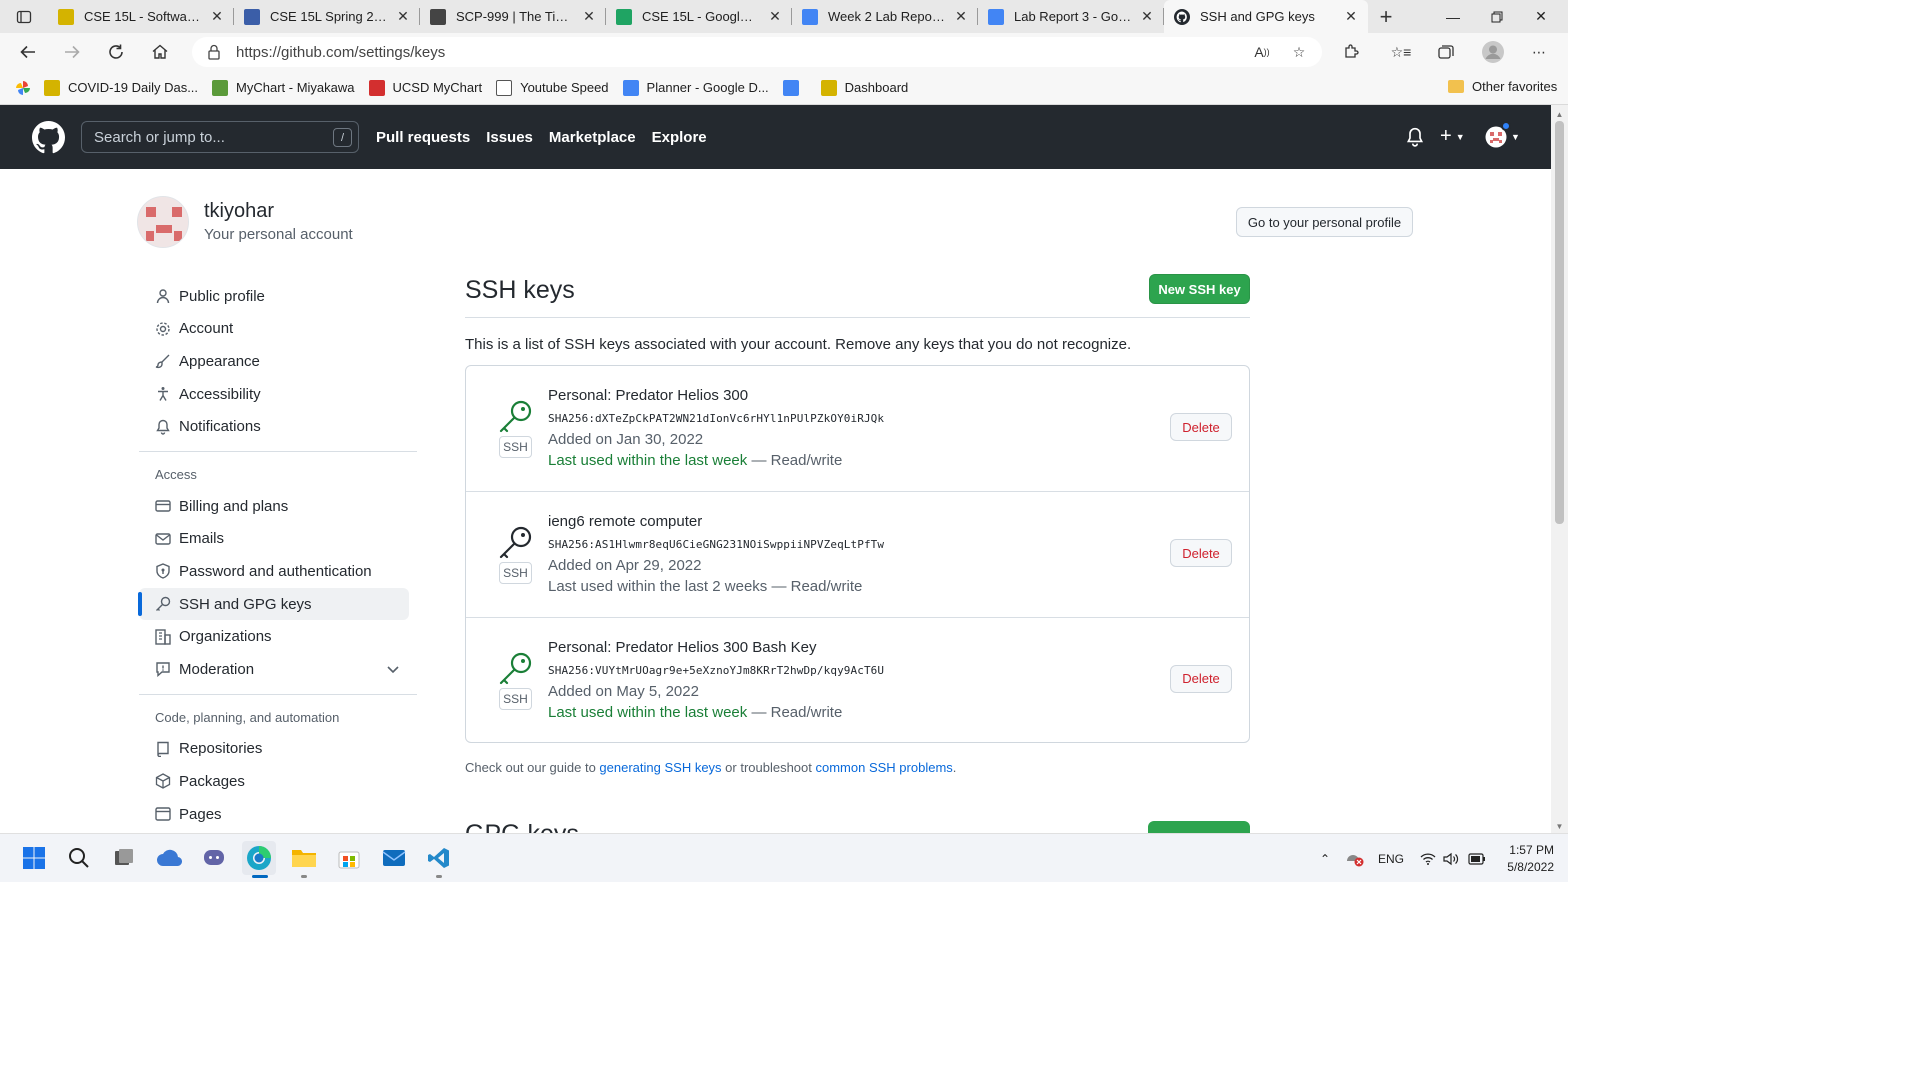  Describe the element at coordinates (1071, 16) in the screenshot. I see `browser-tab: Lab Report 3 - Google ✕` at that location.